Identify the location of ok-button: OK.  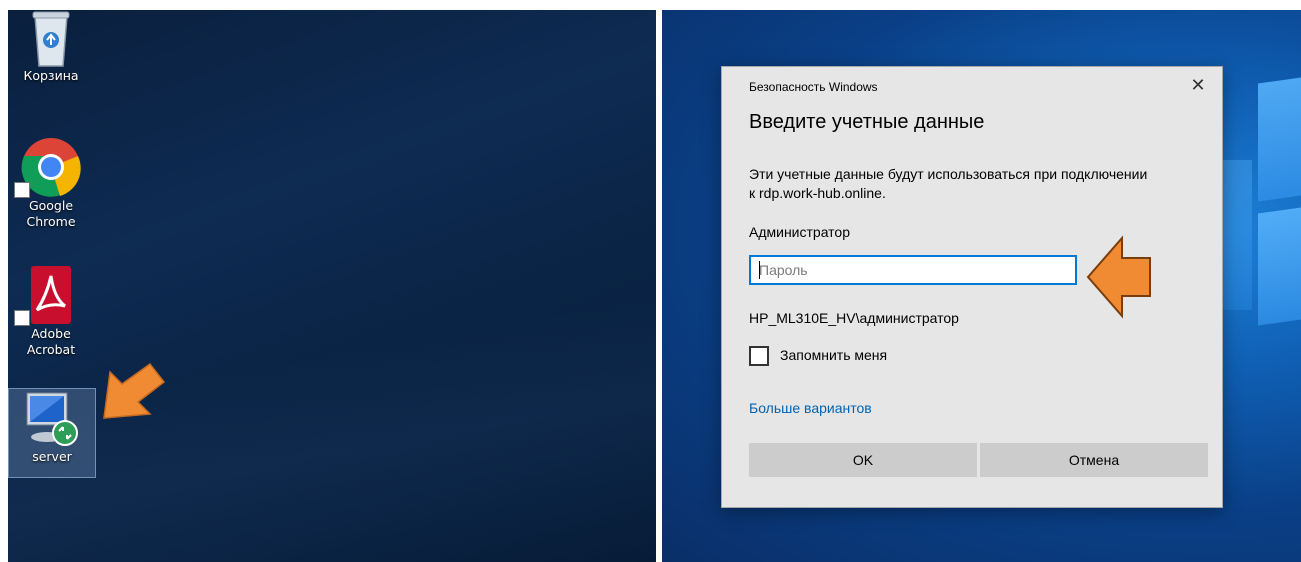
(863, 460).